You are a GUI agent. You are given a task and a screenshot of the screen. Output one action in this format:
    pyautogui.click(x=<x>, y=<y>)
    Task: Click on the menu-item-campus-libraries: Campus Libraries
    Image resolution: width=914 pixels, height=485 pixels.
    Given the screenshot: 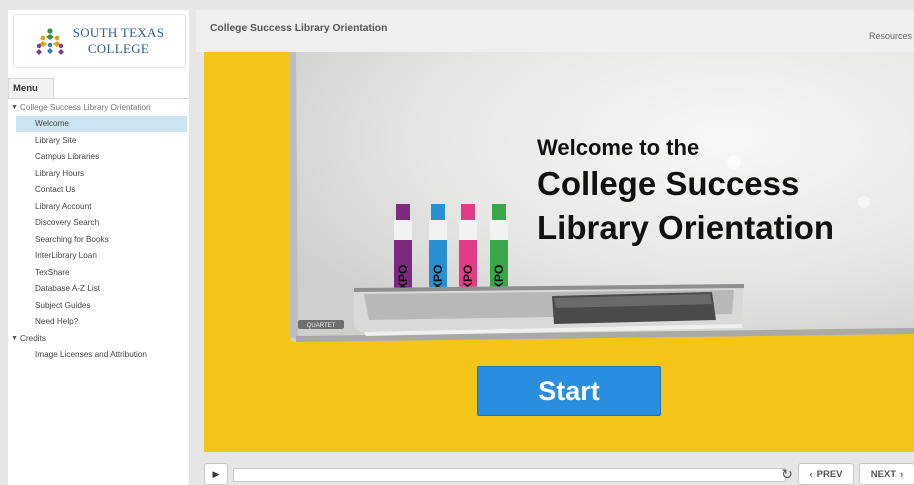 What is the action you would take?
    pyautogui.click(x=98, y=157)
    